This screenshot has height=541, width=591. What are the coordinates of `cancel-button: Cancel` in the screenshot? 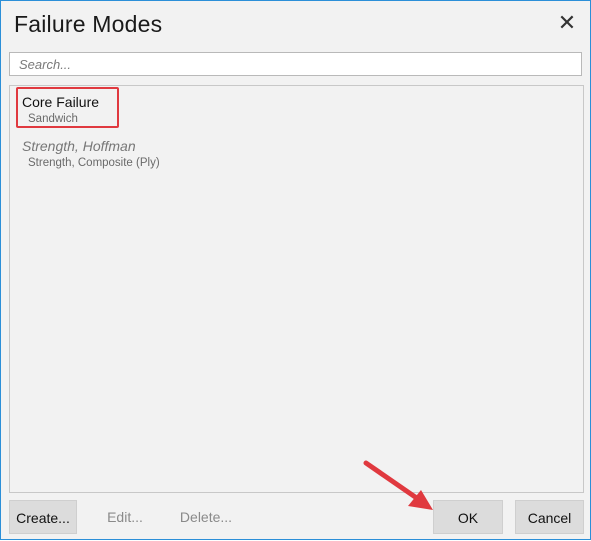 It's located at (549, 517).